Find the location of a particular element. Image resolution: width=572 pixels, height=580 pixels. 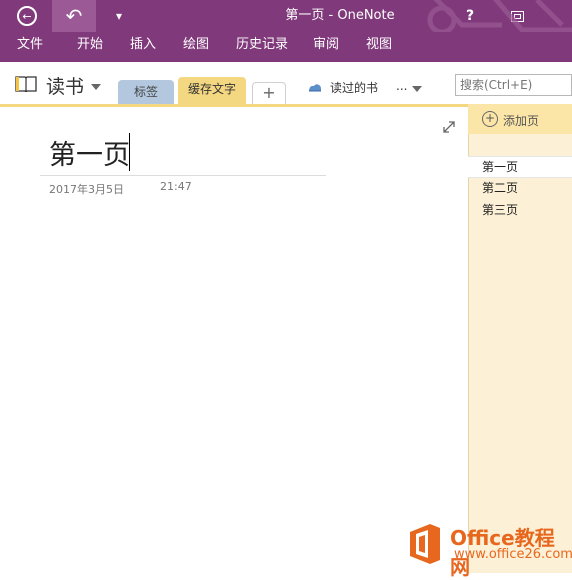

ribbon-tabs: 文件 开始 插入 绘图 历史记录 审阅 视图 is located at coordinates (286, 47).